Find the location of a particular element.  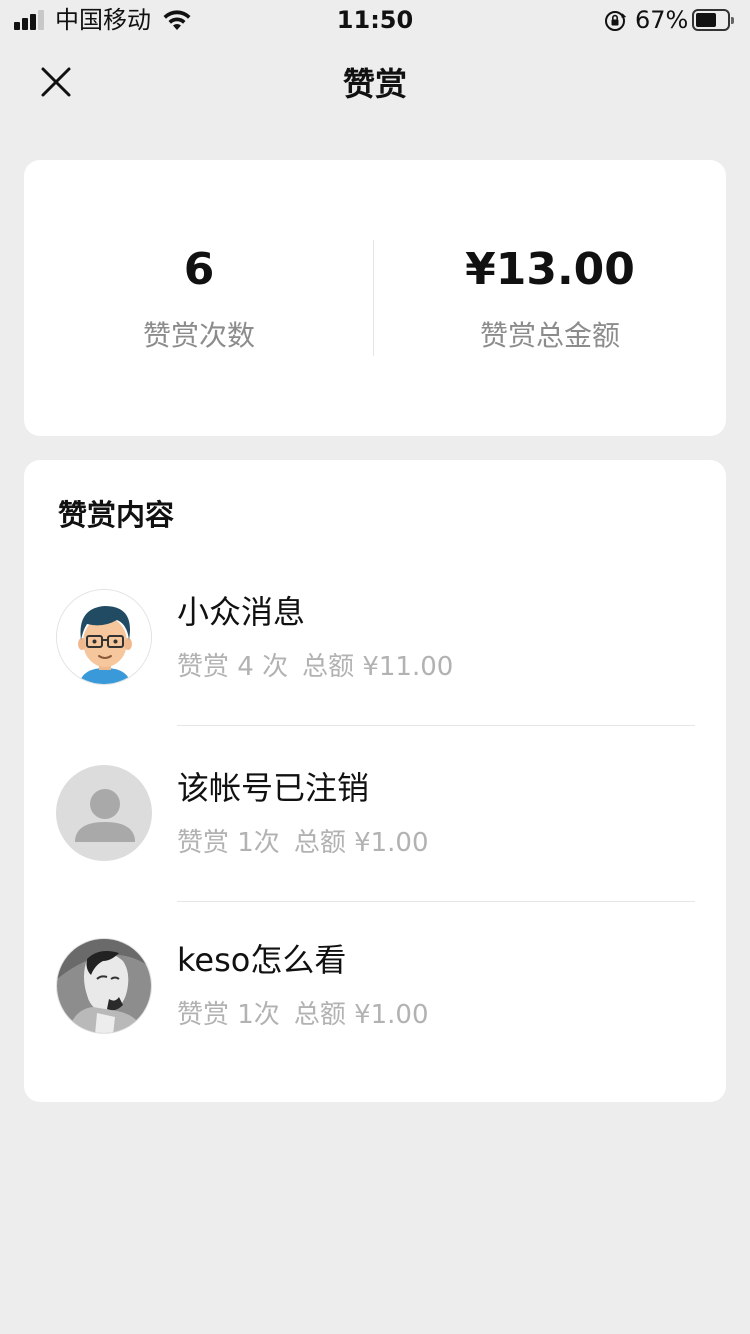

list-item: 该帐号已注销 赞赏 1次 总额 ¥1.00 is located at coordinates (375, 842).